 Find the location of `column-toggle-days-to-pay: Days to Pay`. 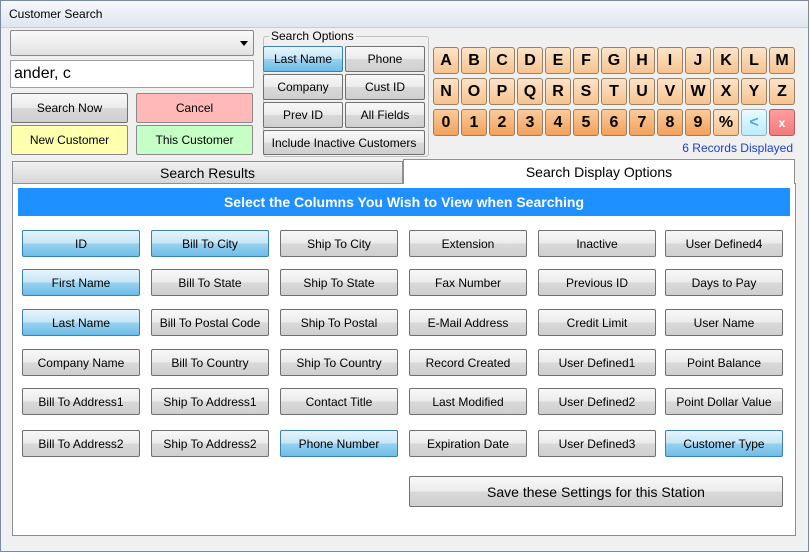

column-toggle-days-to-pay: Days to Pay is located at coordinates (724, 282).